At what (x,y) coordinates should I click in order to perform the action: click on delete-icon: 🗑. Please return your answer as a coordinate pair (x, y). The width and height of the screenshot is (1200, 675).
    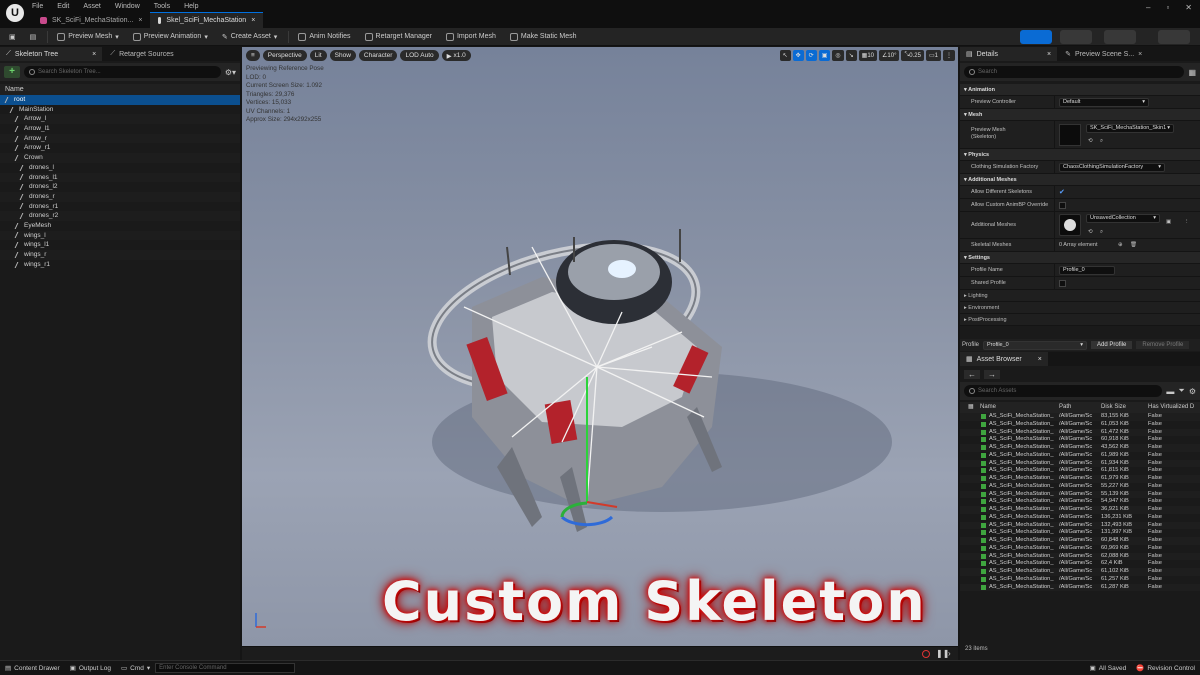
    Looking at the image, I should click on (1133, 245).